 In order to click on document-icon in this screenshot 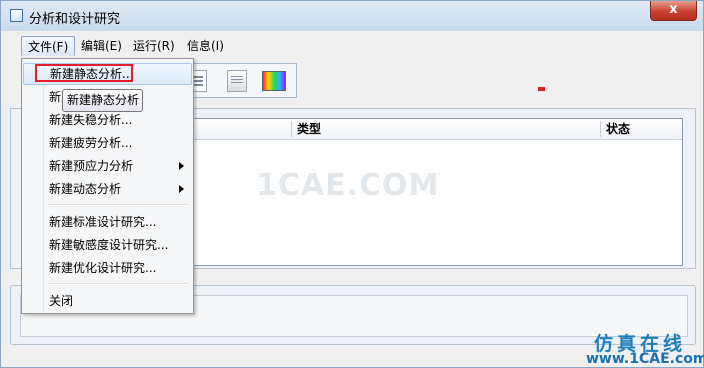, I will do `click(237, 81)`.